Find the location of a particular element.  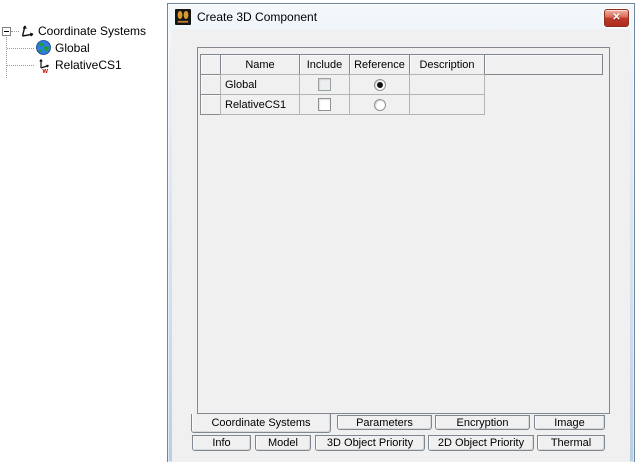

reference-radio-global is located at coordinates (379, 84).